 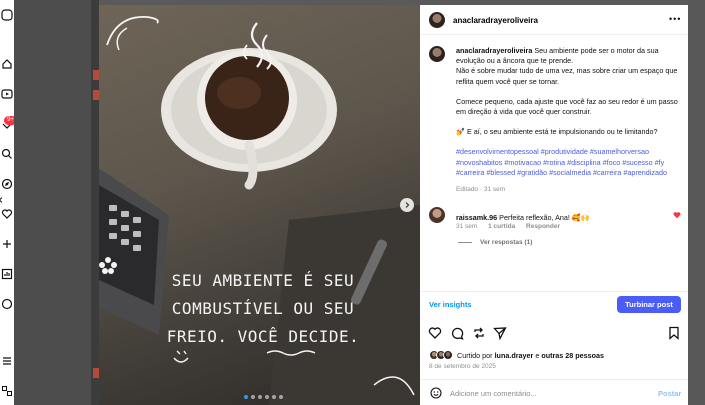 I want to click on comment-meta: 31 sem 1 curtida Responder, so click(x=512, y=226).